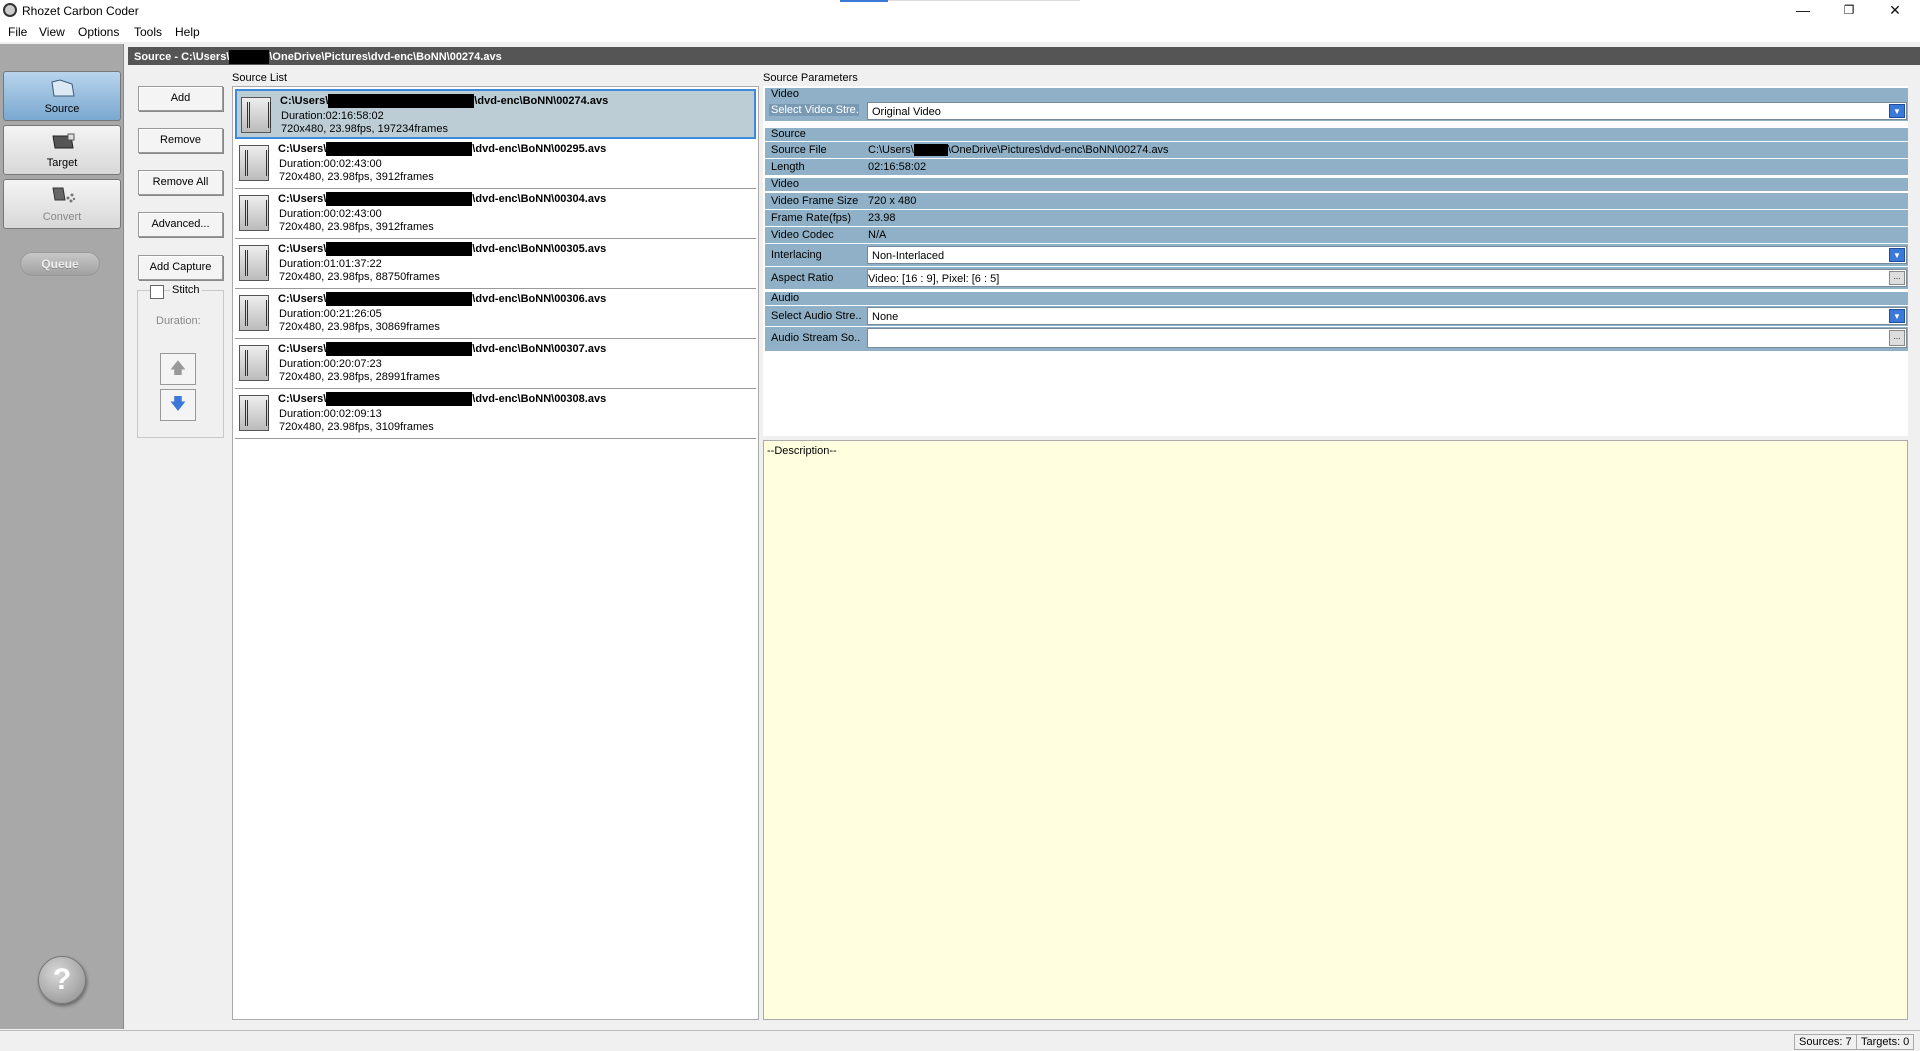 The height and width of the screenshot is (1051, 1920). I want to click on status-sources: Sources: 7, so click(1825, 1042).